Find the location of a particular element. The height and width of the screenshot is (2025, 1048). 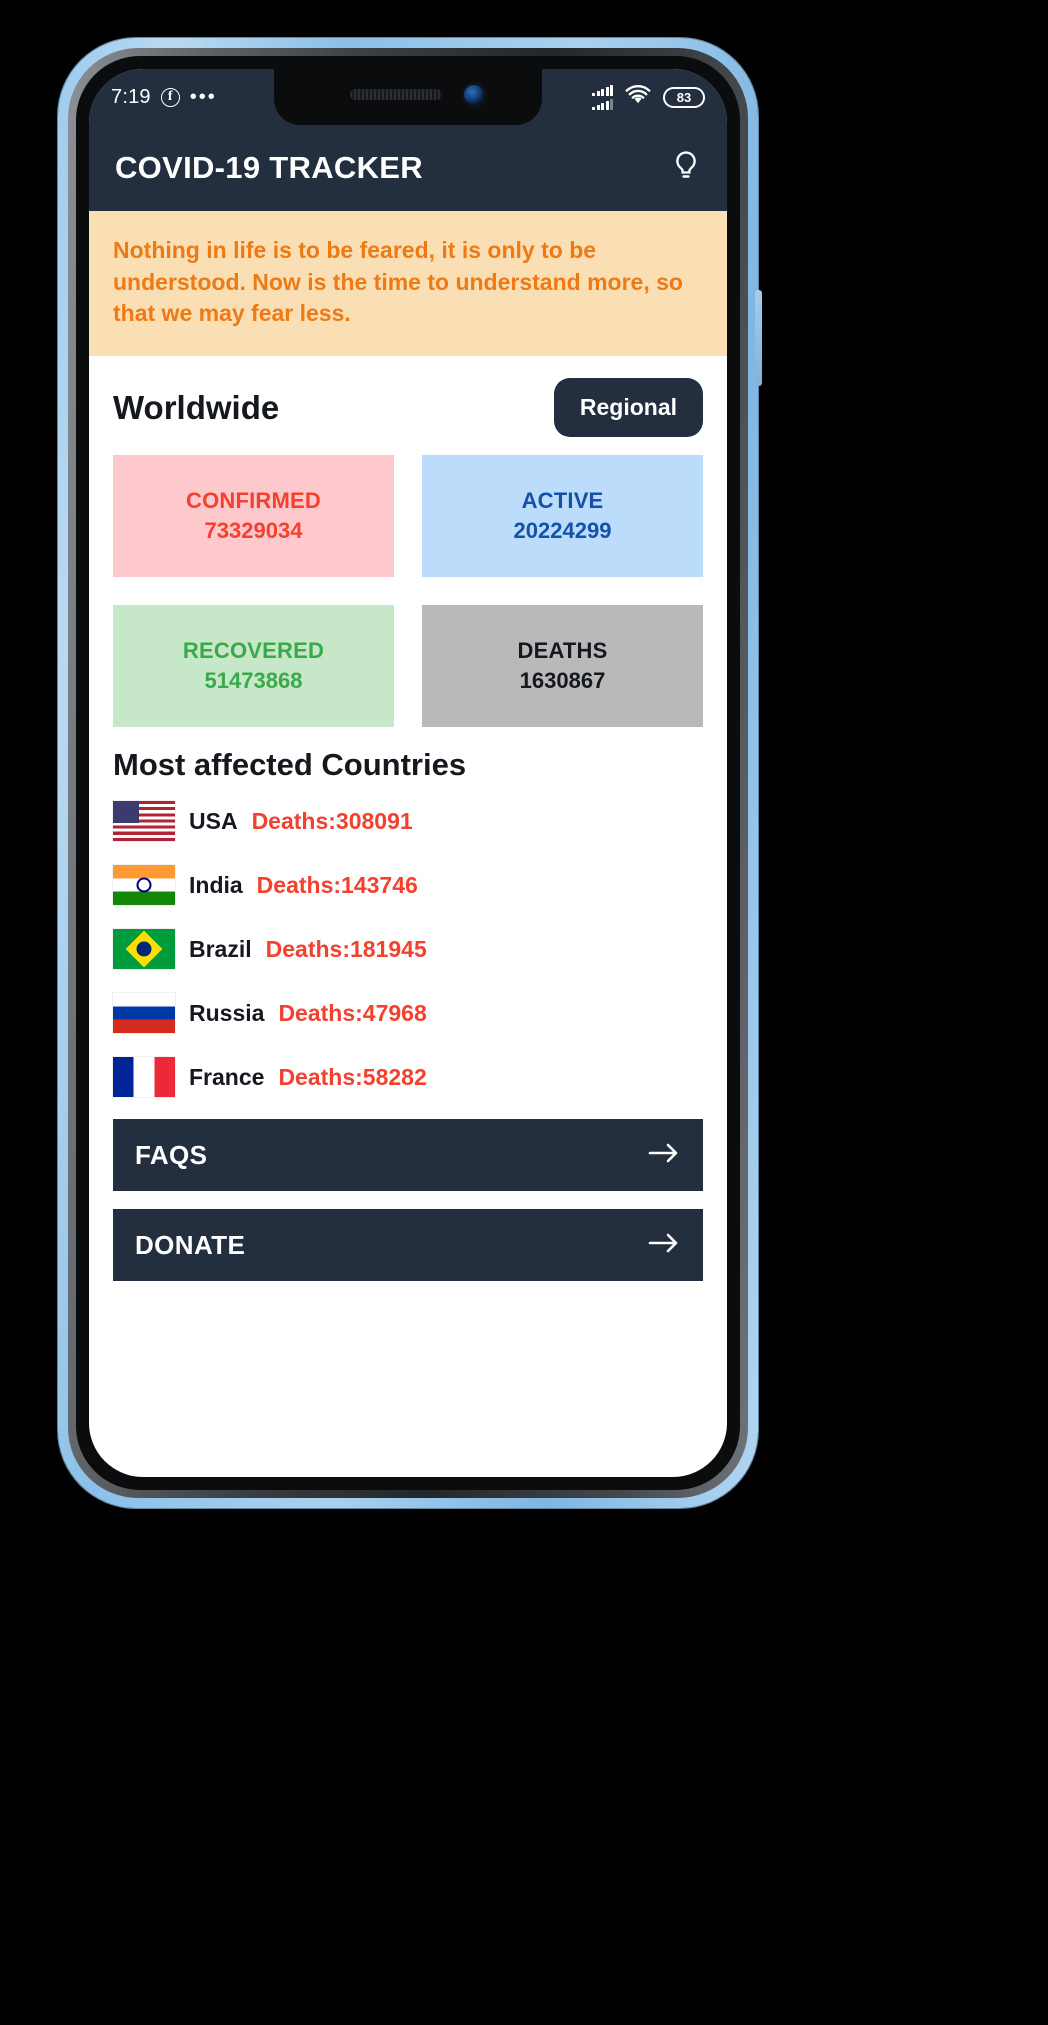

page-title: COVID-19 TRACKER is located at coordinates (269, 167).